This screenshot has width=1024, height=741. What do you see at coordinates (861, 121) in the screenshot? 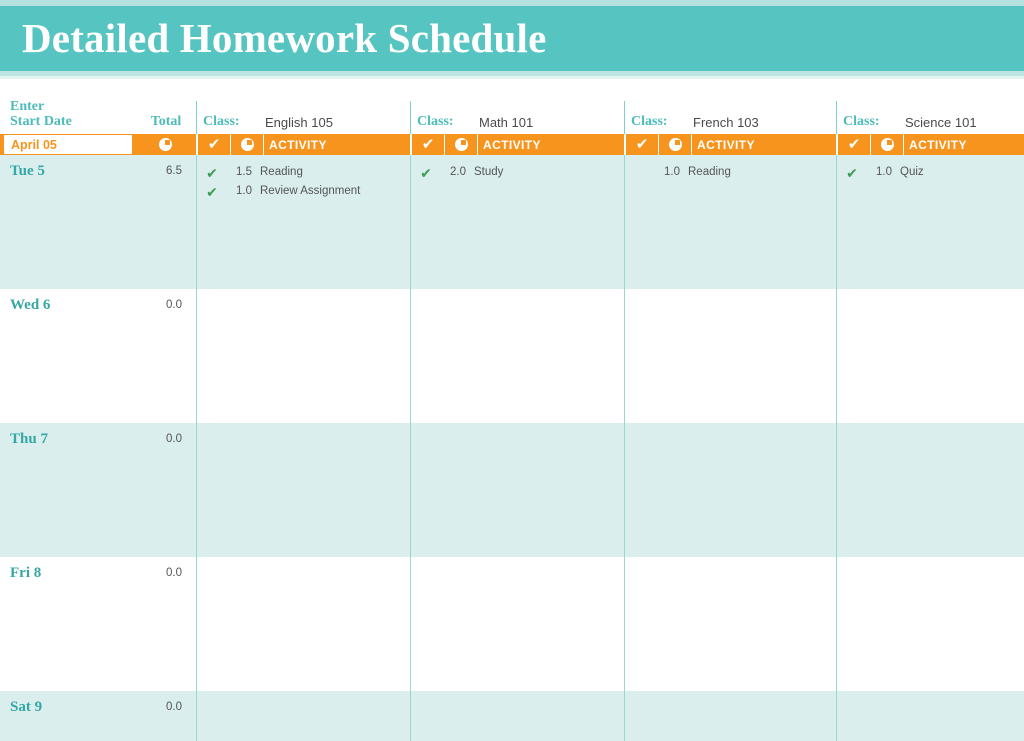
I see `class-label-science: Class:` at bounding box center [861, 121].